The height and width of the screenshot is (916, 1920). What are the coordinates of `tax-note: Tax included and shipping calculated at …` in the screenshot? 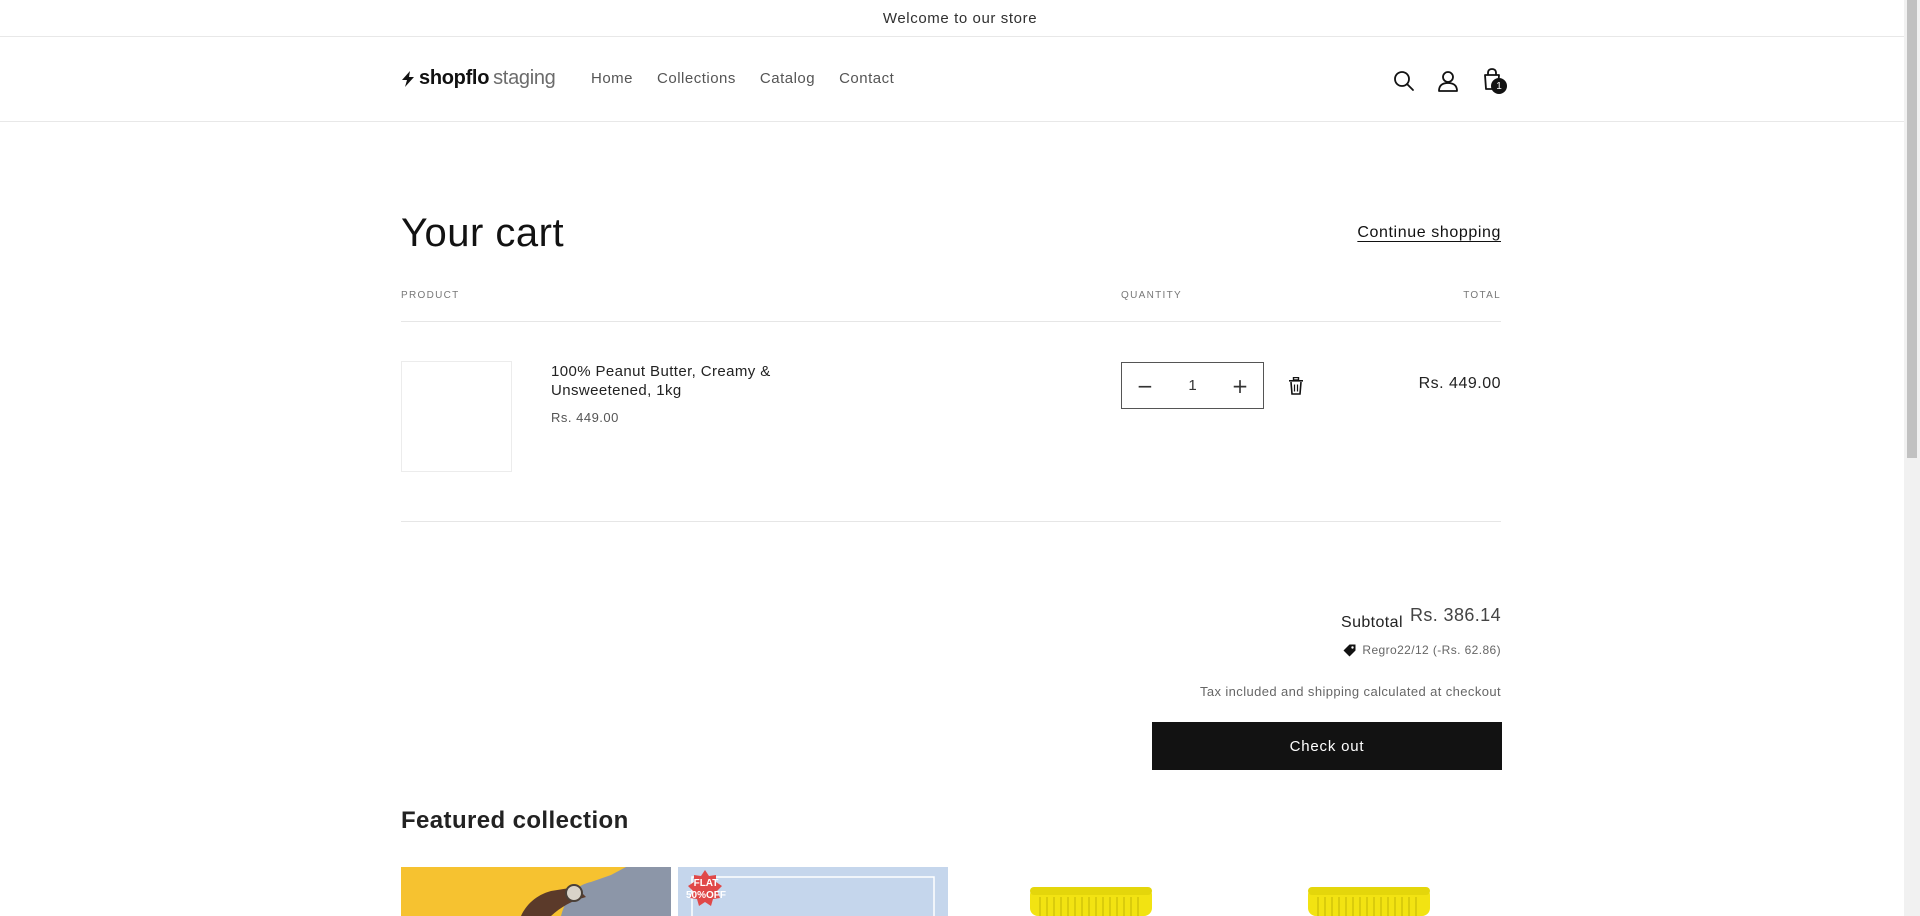 It's located at (1350, 691).